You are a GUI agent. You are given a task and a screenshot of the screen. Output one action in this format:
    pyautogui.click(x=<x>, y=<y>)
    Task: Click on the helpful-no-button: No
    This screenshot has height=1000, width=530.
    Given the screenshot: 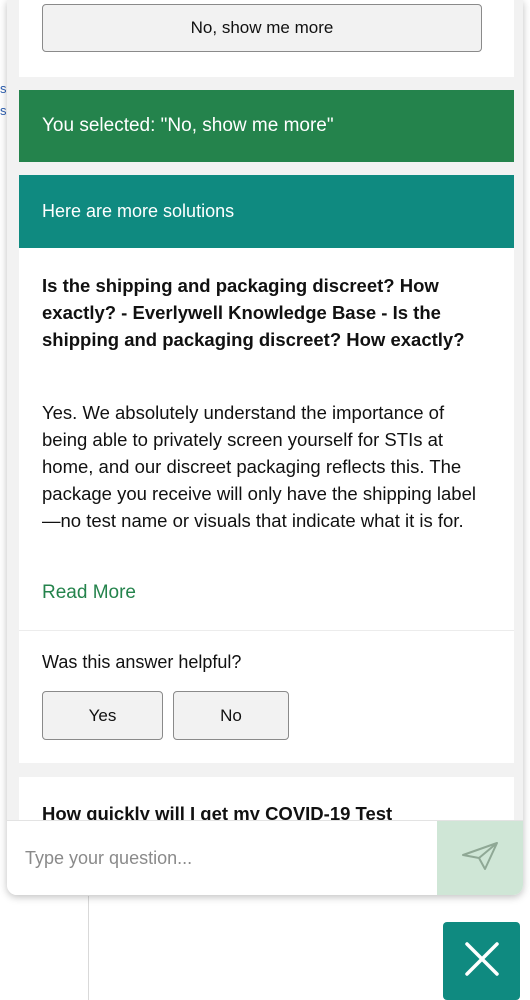 What is the action you would take?
    pyautogui.click(x=231, y=715)
    